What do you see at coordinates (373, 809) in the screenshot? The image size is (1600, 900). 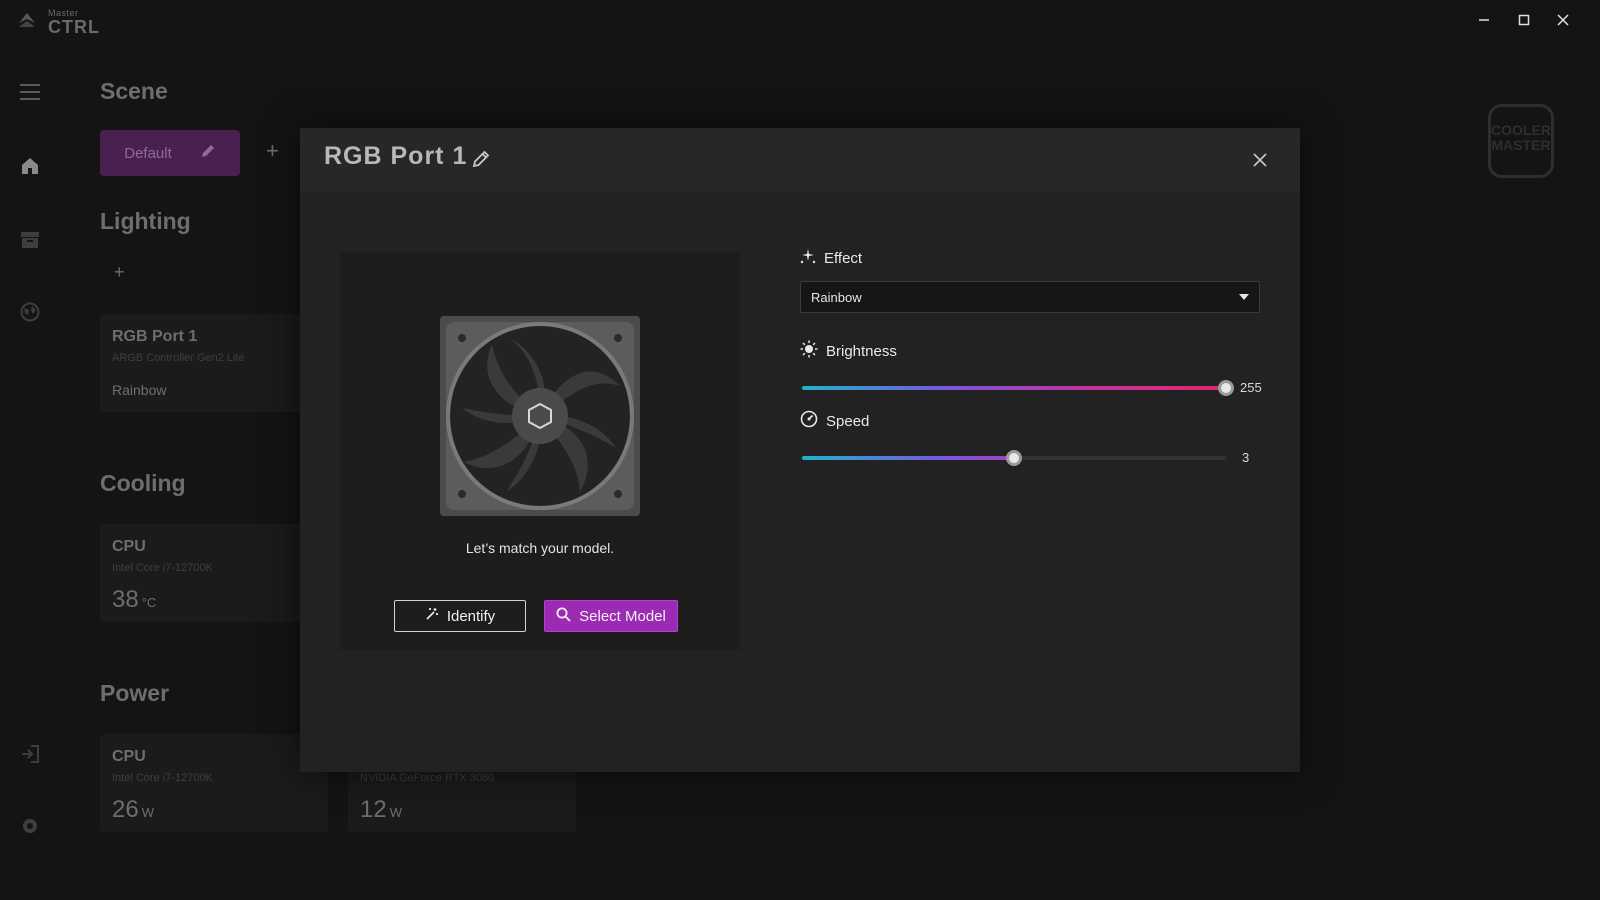 I see `power-gpu-value: 12` at bounding box center [373, 809].